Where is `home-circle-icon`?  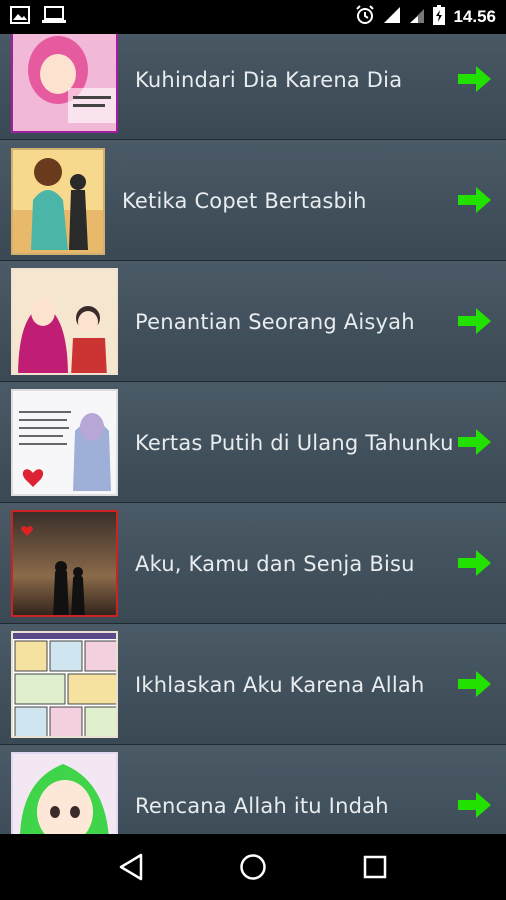
home-circle-icon is located at coordinates (253, 867).